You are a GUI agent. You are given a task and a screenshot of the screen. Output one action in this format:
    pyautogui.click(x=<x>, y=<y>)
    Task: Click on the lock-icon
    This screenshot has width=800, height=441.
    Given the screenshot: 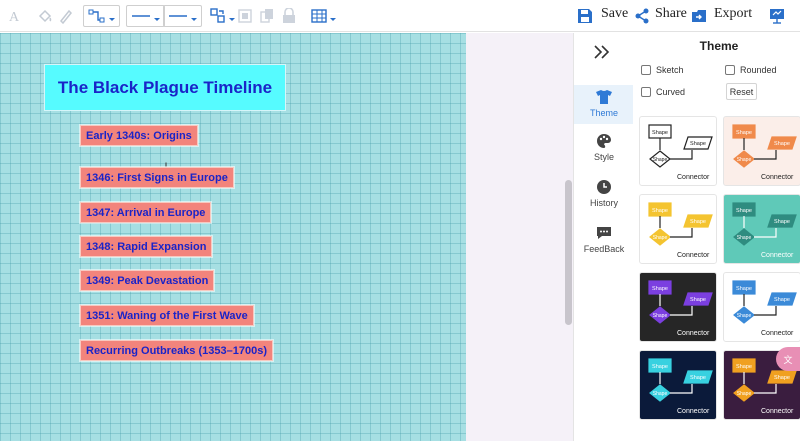 What is the action you would take?
    pyautogui.click(x=289, y=16)
    